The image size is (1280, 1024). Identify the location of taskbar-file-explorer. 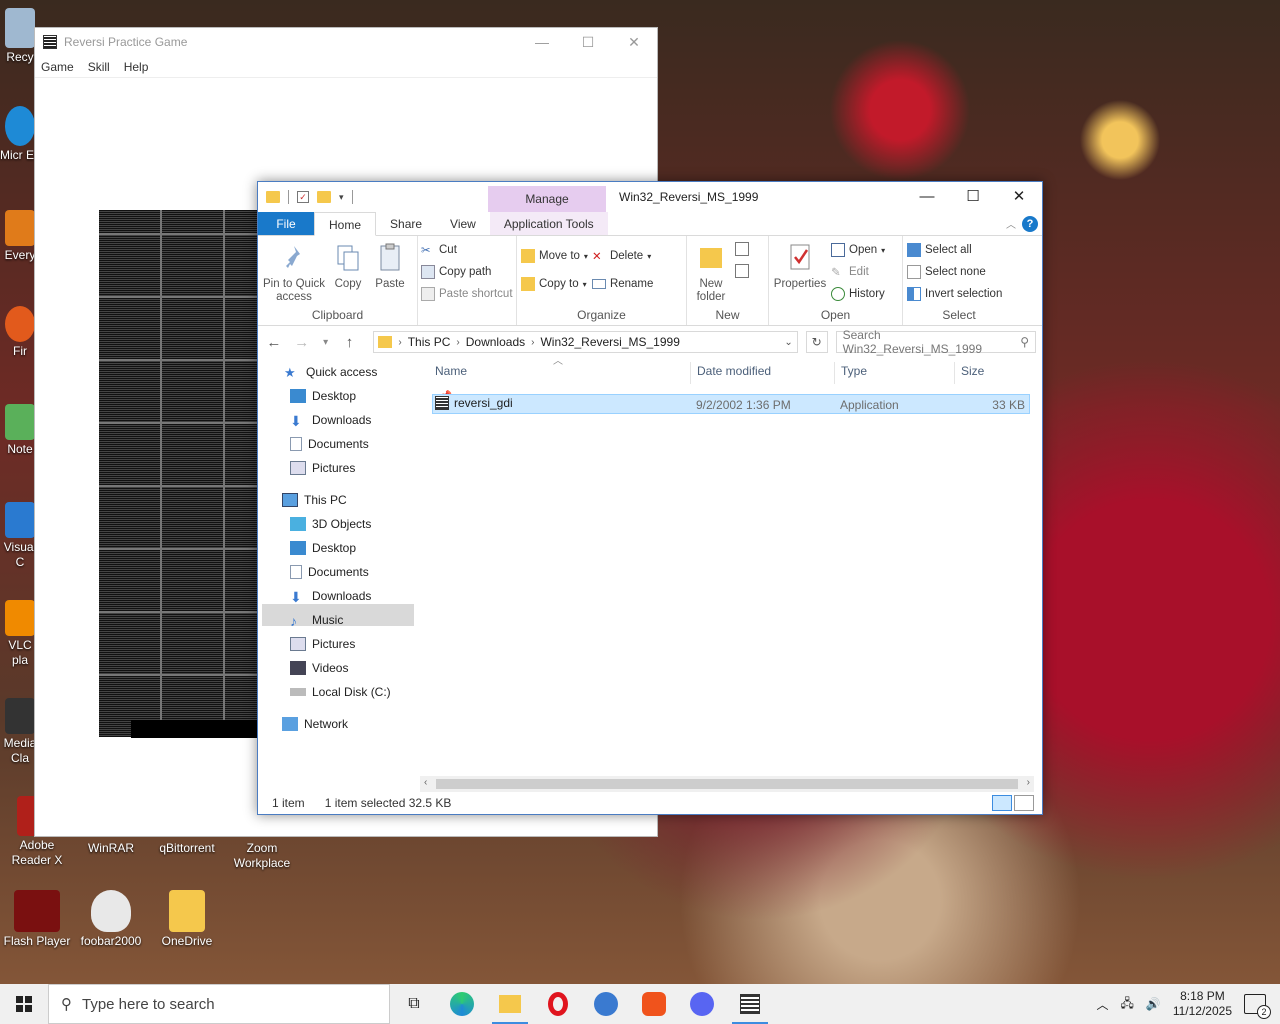
(510, 1004).